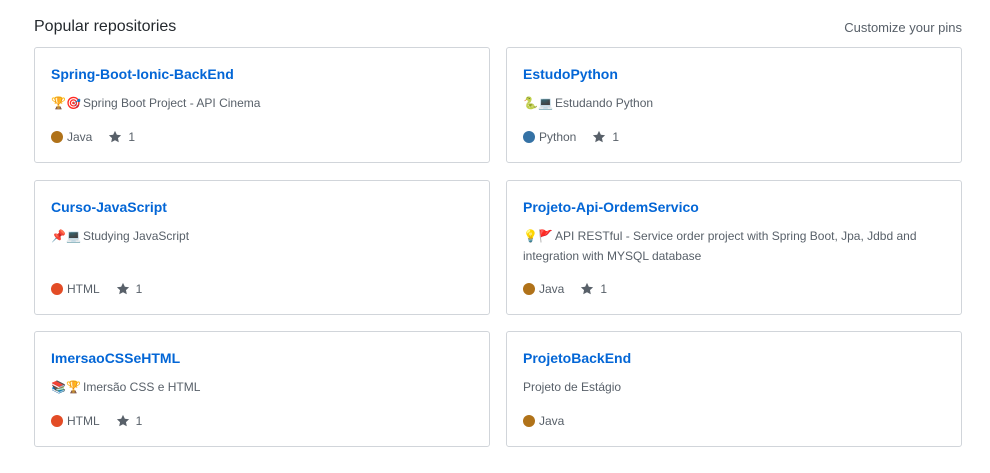 Image resolution: width=990 pixels, height=473 pixels. I want to click on repo-meta: Java, so click(551, 421).